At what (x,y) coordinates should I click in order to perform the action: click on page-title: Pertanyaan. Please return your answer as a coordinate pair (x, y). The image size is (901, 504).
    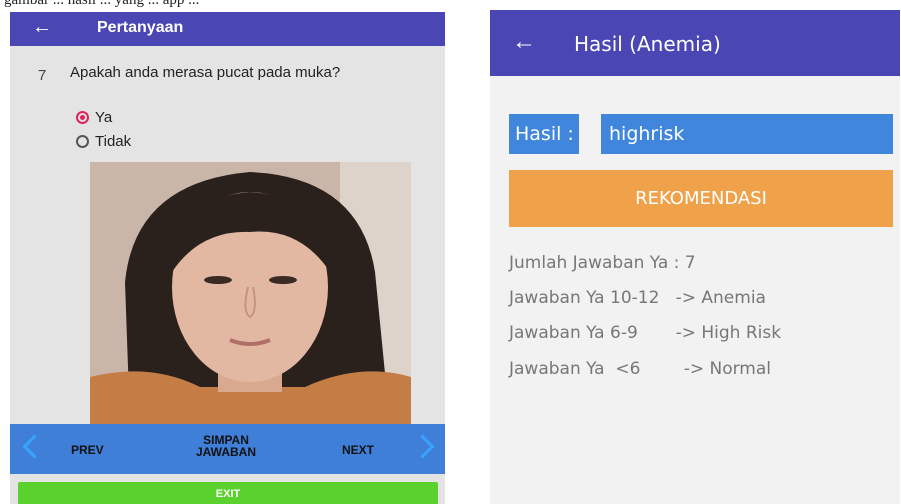
    Looking at the image, I should click on (140, 27).